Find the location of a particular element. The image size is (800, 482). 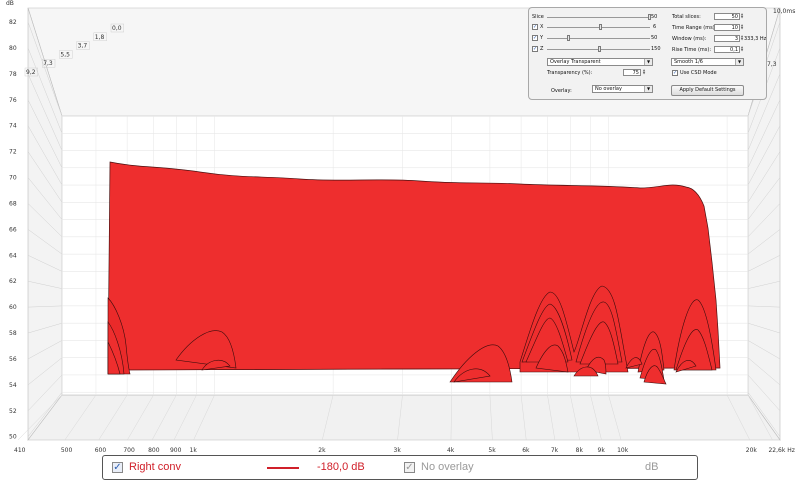

x-tick-label: 9k is located at coordinates (602, 450).